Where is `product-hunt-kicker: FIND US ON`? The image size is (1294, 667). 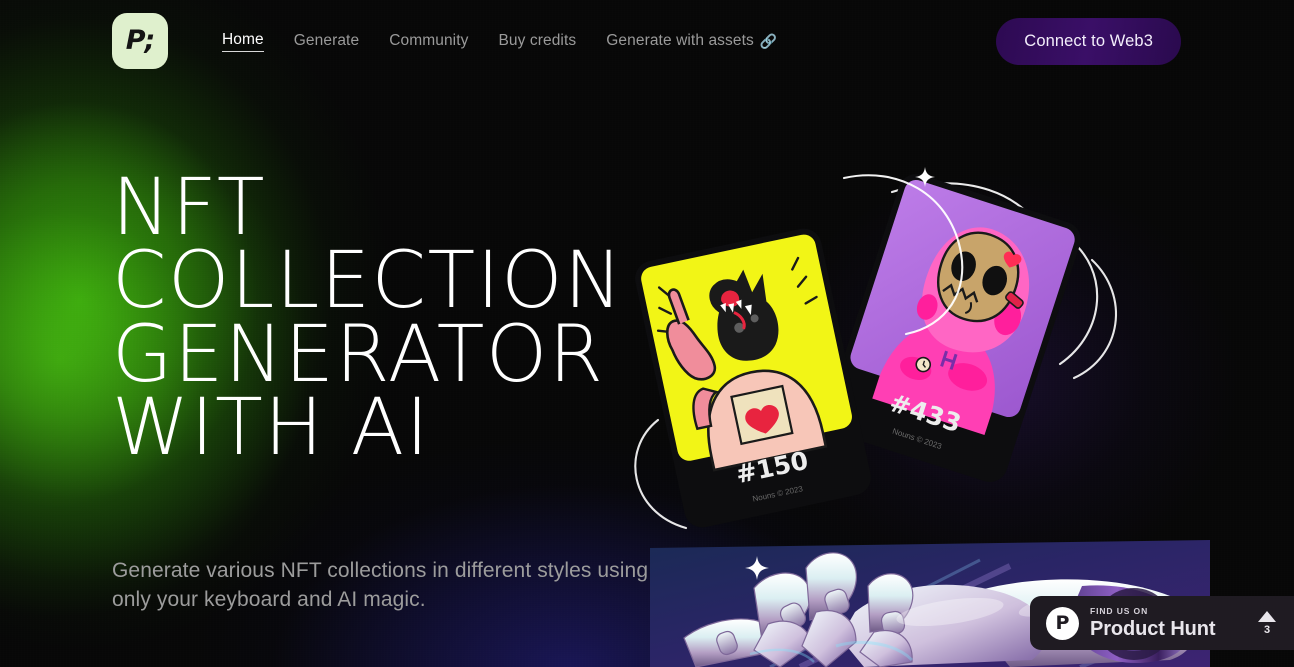
product-hunt-kicker: FIND US ON is located at coordinates (1119, 611).